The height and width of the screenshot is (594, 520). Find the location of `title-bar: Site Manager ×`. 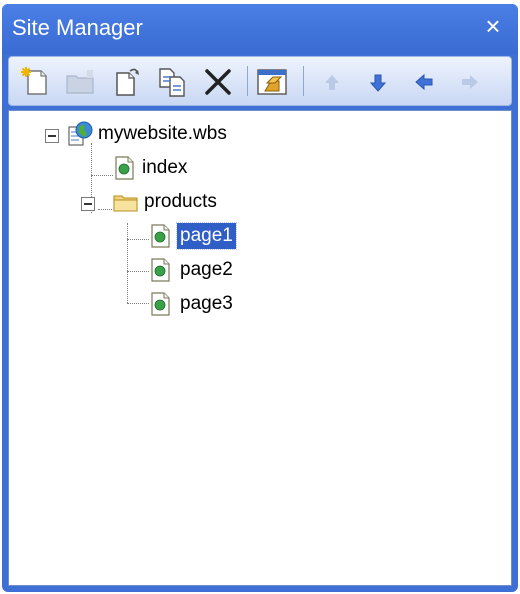

title-bar: Site Manager × is located at coordinates (260, 29).